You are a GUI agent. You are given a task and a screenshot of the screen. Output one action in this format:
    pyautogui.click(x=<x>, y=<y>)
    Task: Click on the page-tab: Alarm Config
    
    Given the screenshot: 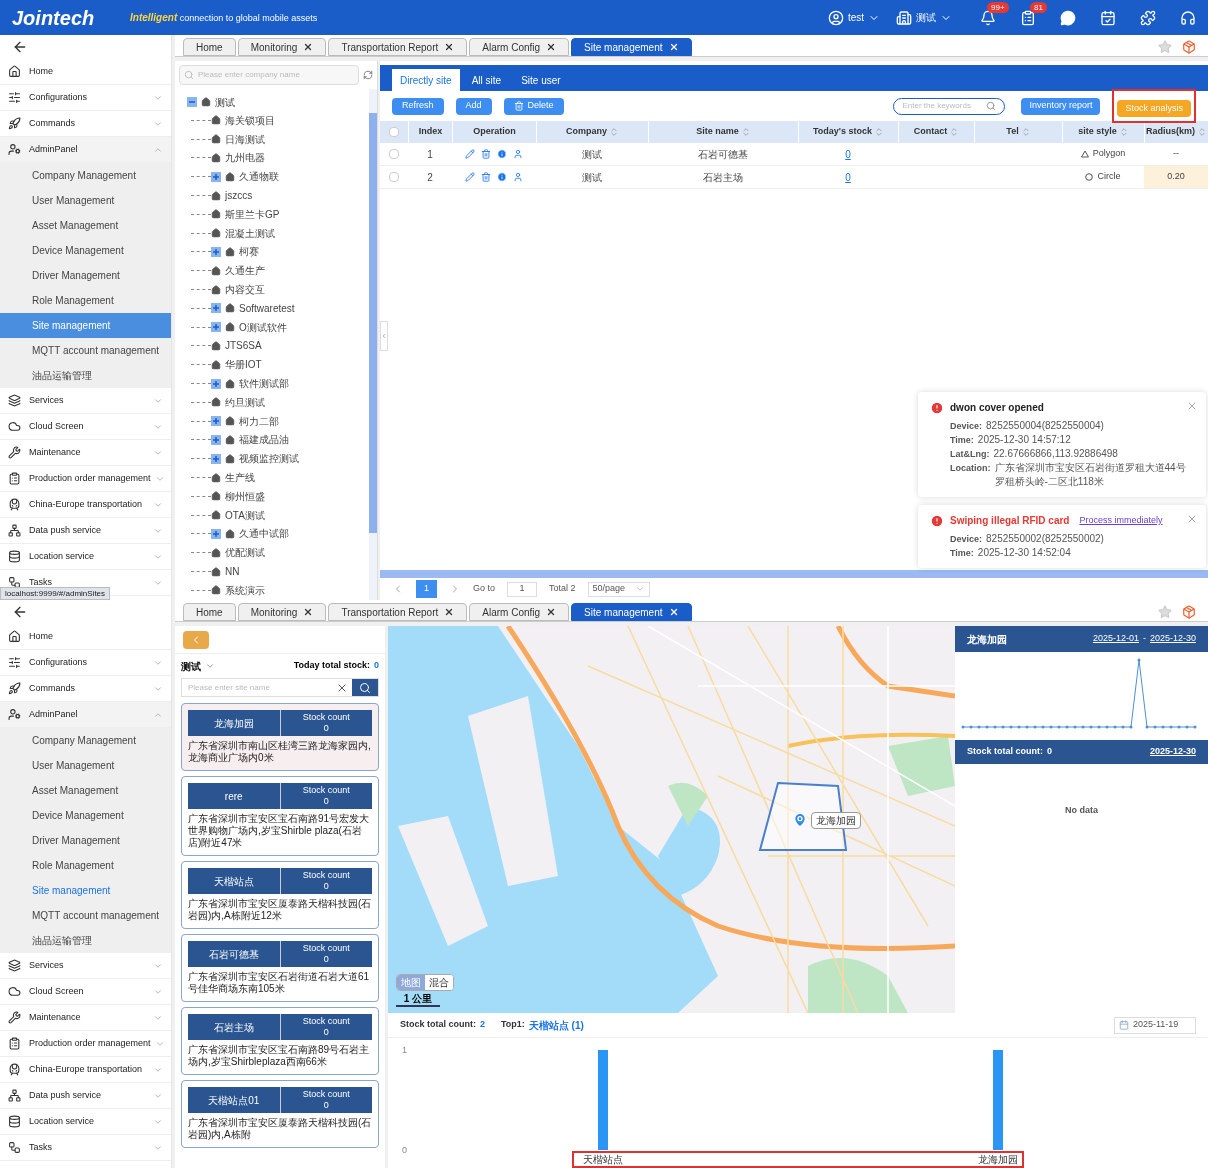 What is the action you would take?
    pyautogui.click(x=519, y=47)
    